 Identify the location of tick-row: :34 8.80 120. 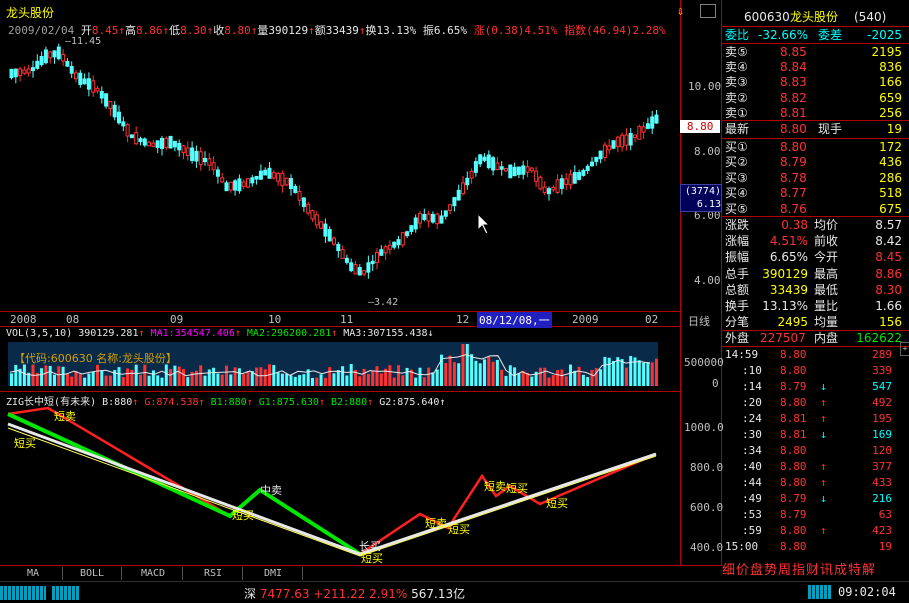
(814, 451).